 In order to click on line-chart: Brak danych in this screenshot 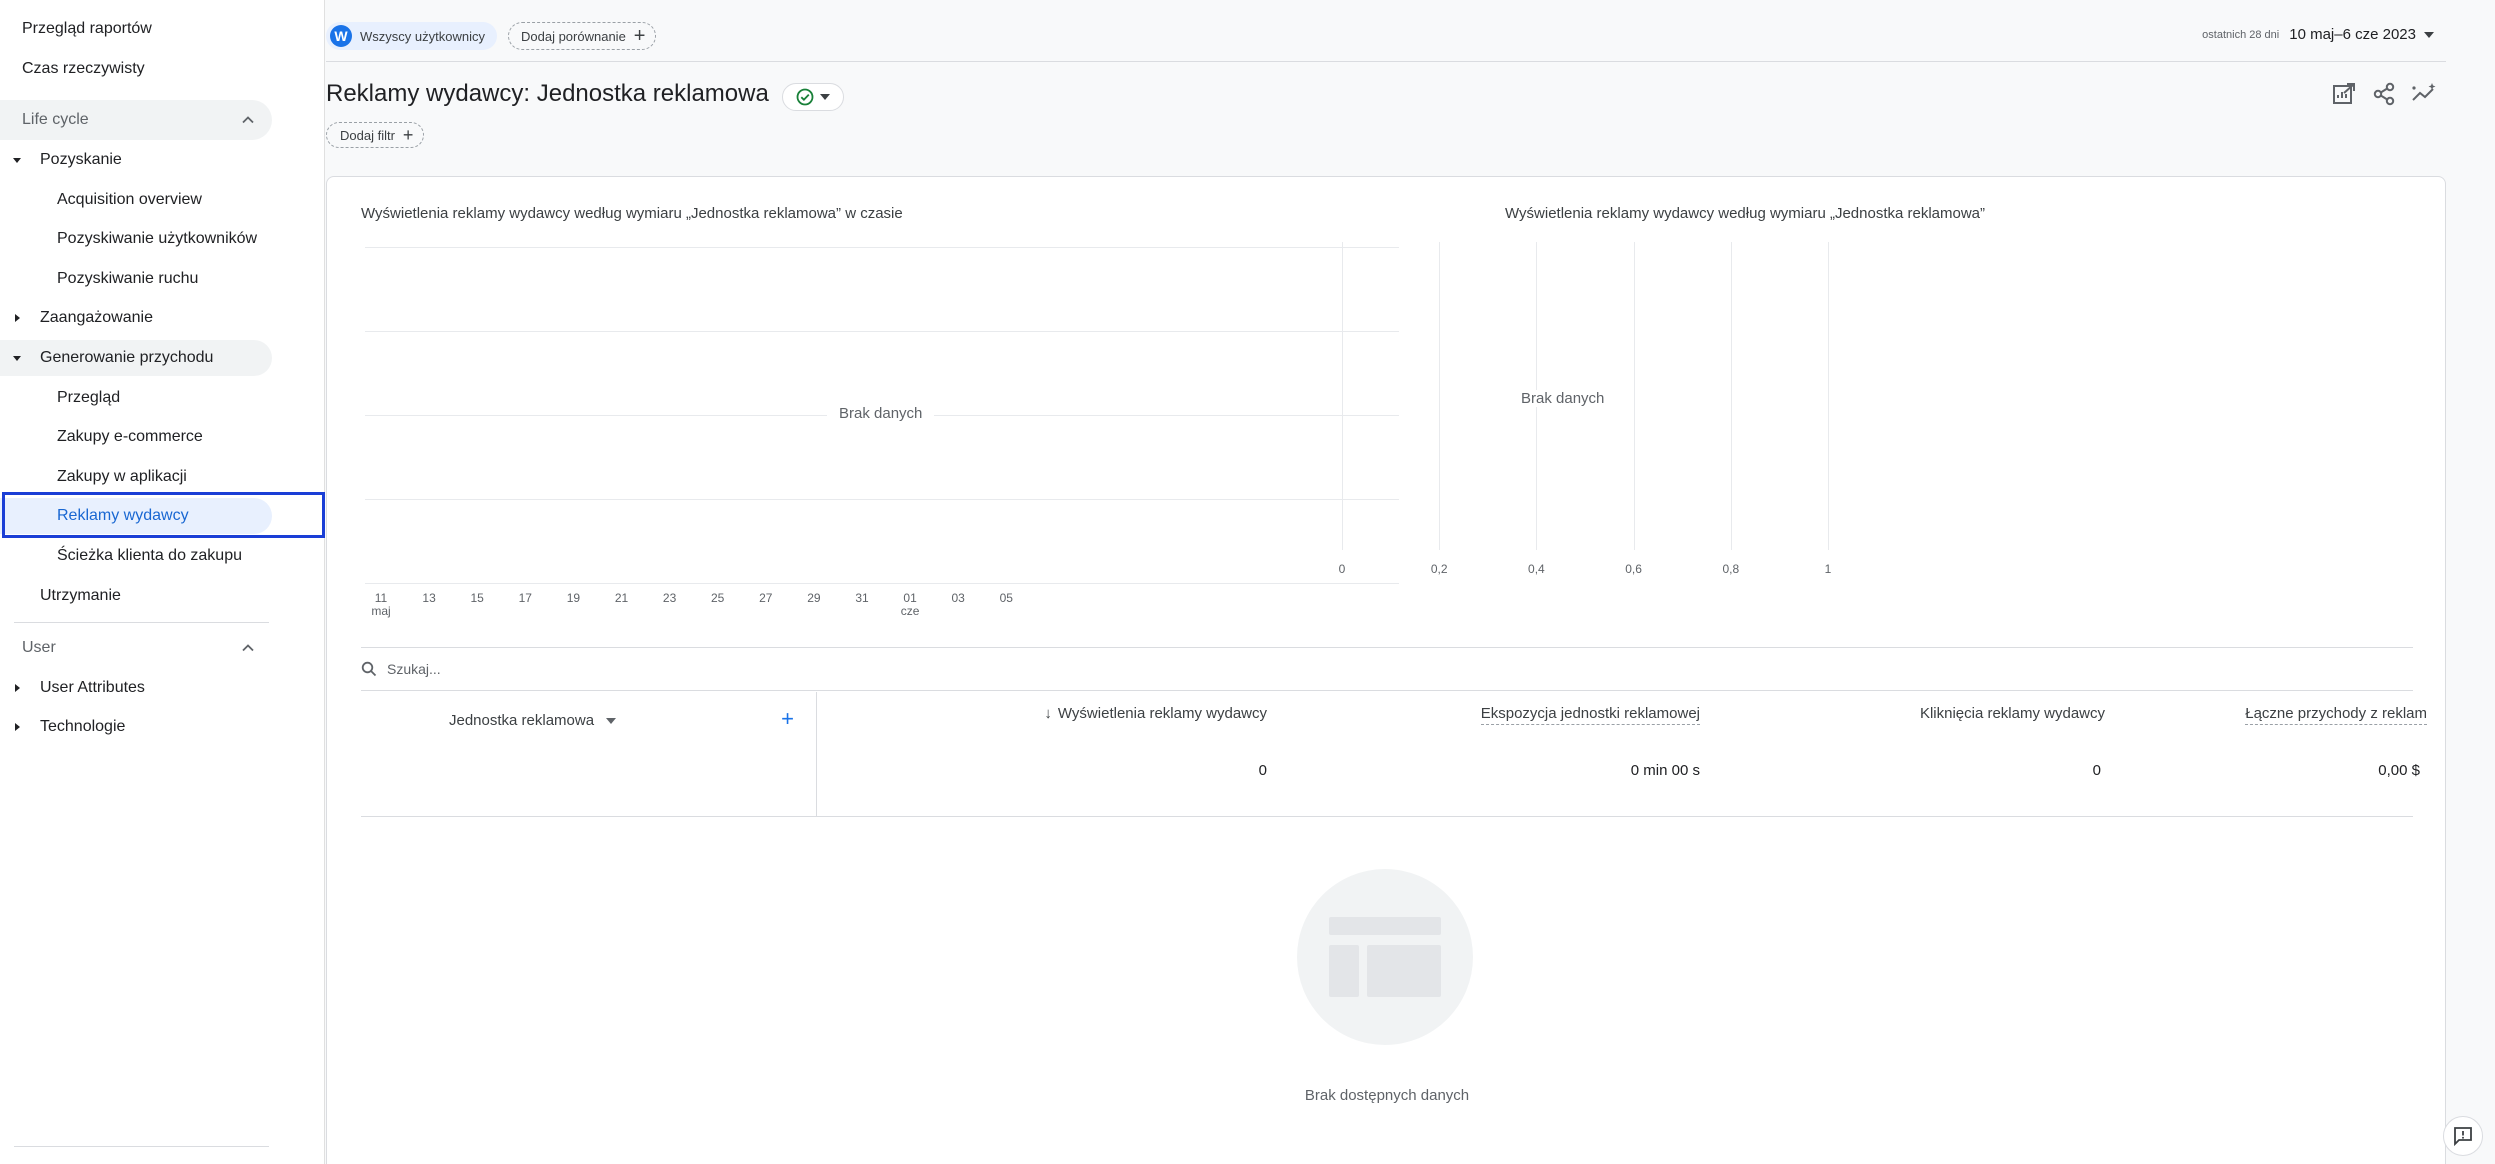, I will do `click(882, 415)`.